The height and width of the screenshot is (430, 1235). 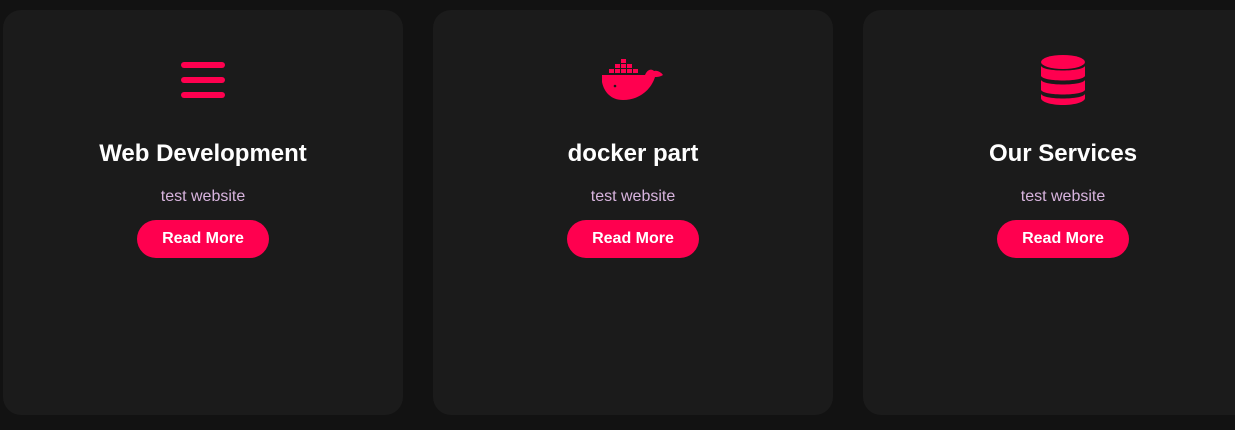 What do you see at coordinates (633, 80) in the screenshot?
I see `docker-icon` at bounding box center [633, 80].